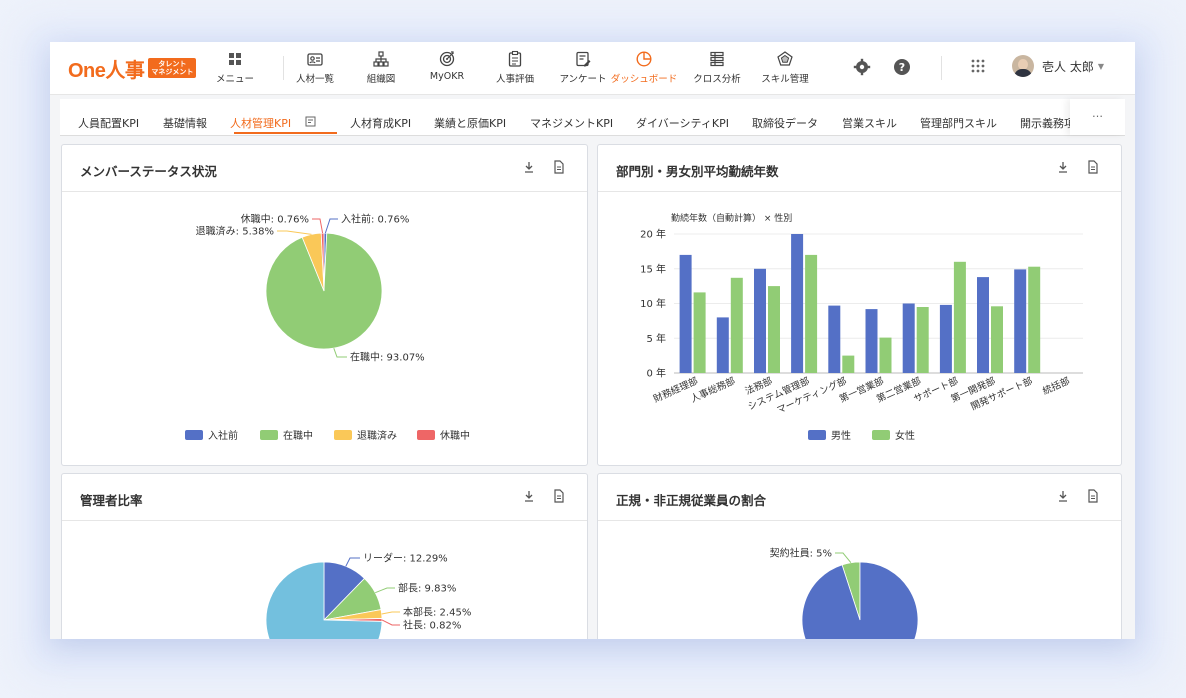 Image resolution: width=1186 pixels, height=698 pixels. What do you see at coordinates (111, 500) in the screenshot?
I see `card-title: 管理者比率` at bounding box center [111, 500].